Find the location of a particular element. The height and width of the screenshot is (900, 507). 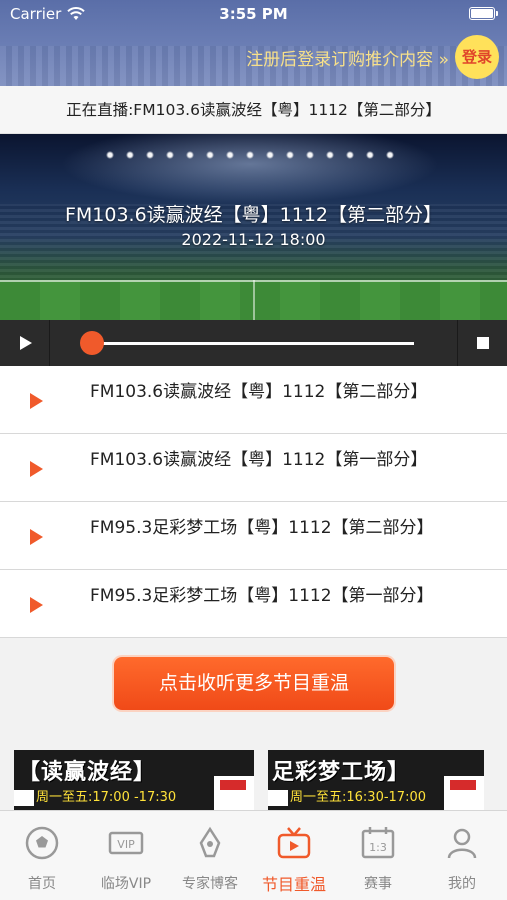

tab-bar: 首页 VIP 临场VIP 专家博客 节目重温 1:3 赛事 我的 is located at coordinates (253, 855).